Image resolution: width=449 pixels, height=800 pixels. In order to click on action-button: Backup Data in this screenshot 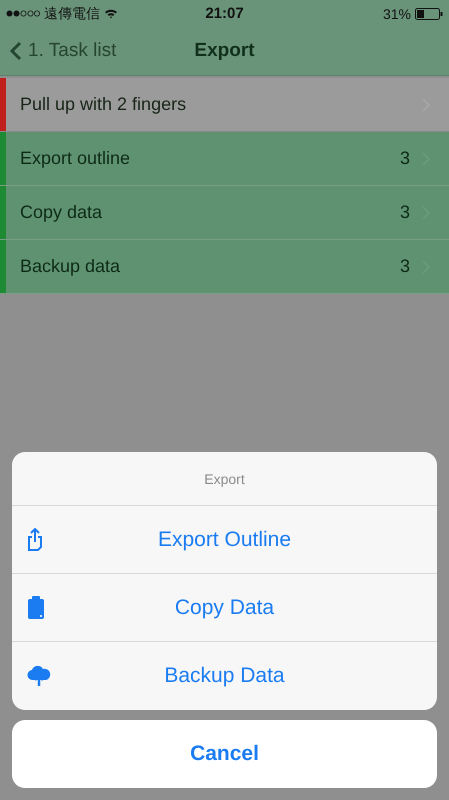, I will do `click(224, 676)`.